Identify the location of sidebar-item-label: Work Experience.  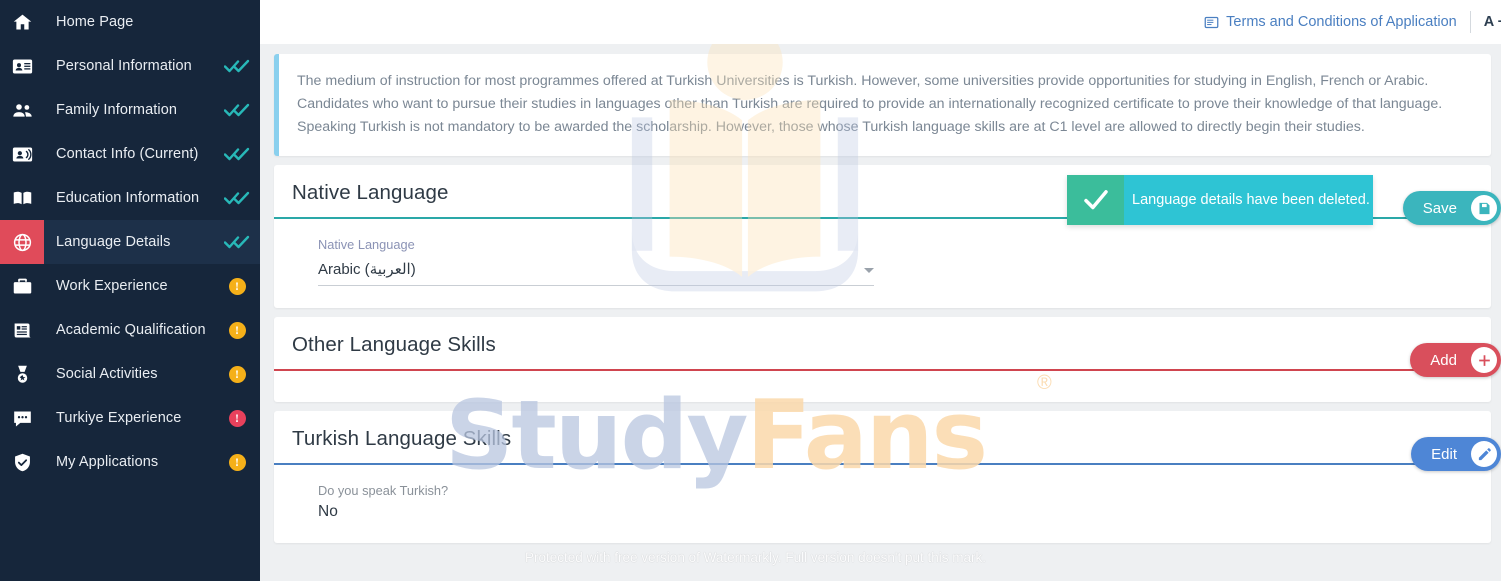
(112, 286).